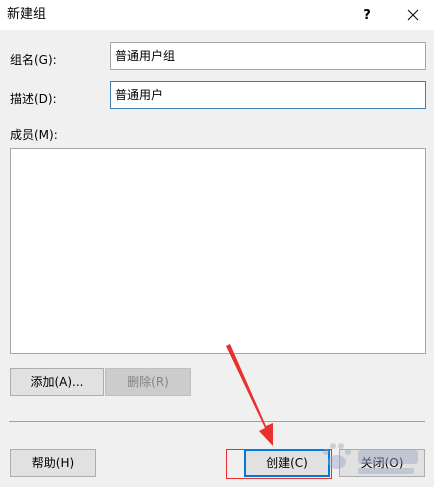 The width and height of the screenshot is (434, 487). Describe the element at coordinates (287, 463) in the screenshot. I see `create-button: 创建(C)` at that location.